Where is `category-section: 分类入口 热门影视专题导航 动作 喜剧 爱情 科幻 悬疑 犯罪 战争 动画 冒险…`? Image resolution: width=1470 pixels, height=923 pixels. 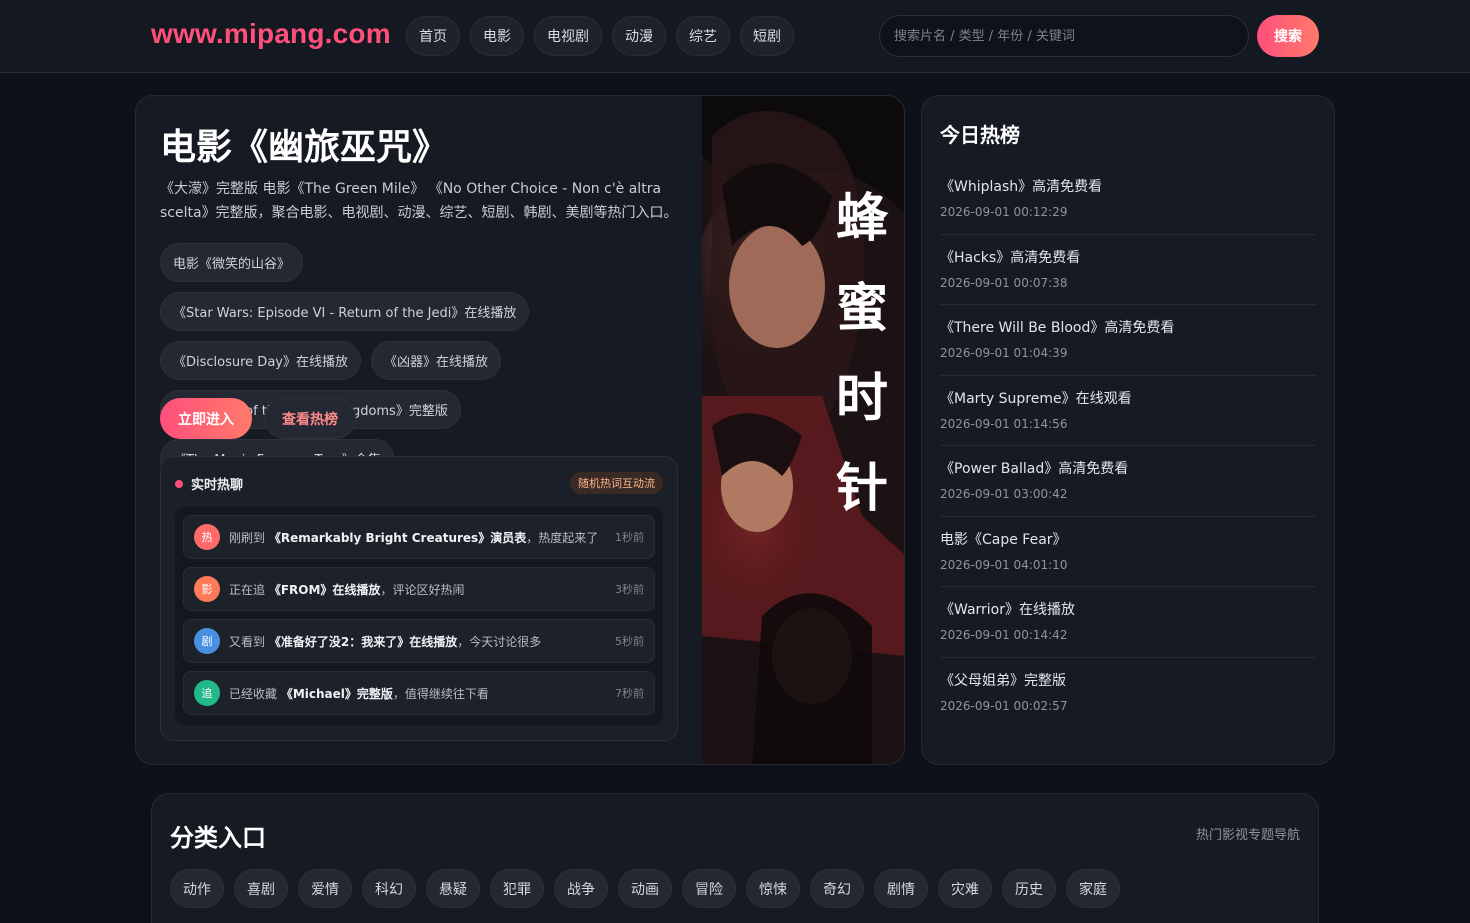 category-section: 分类入口 热门影视专题导航 动作 喜剧 爱情 科幻 悬疑 犯罪 战争 动画 冒险… is located at coordinates (735, 858).